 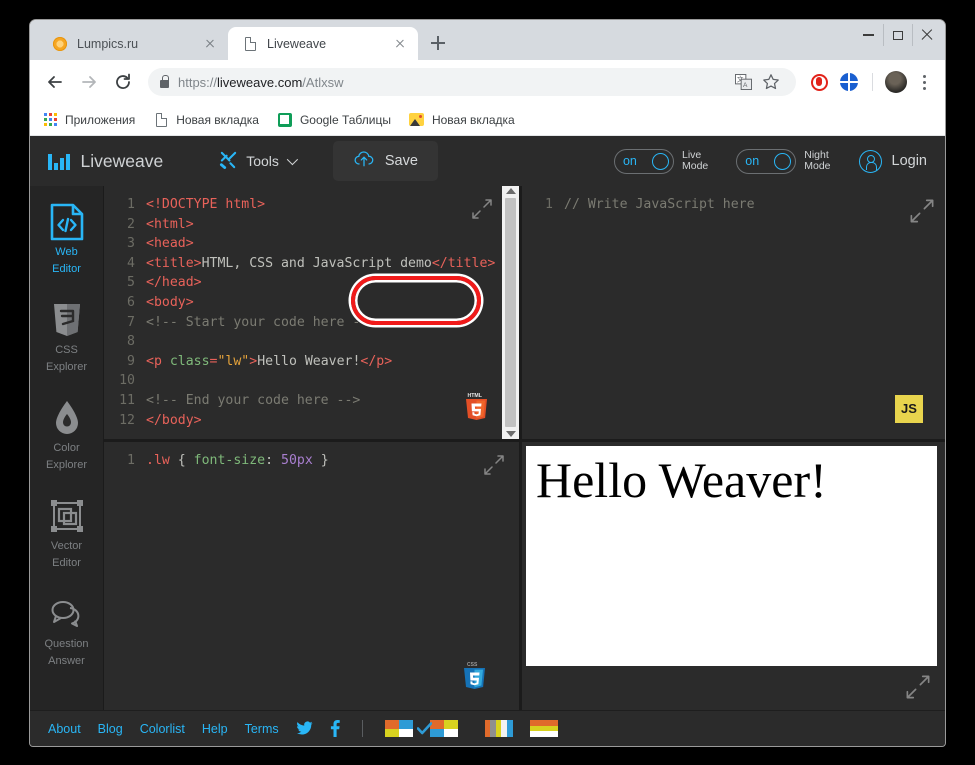 I want to click on document-icon, so click(x=161, y=120).